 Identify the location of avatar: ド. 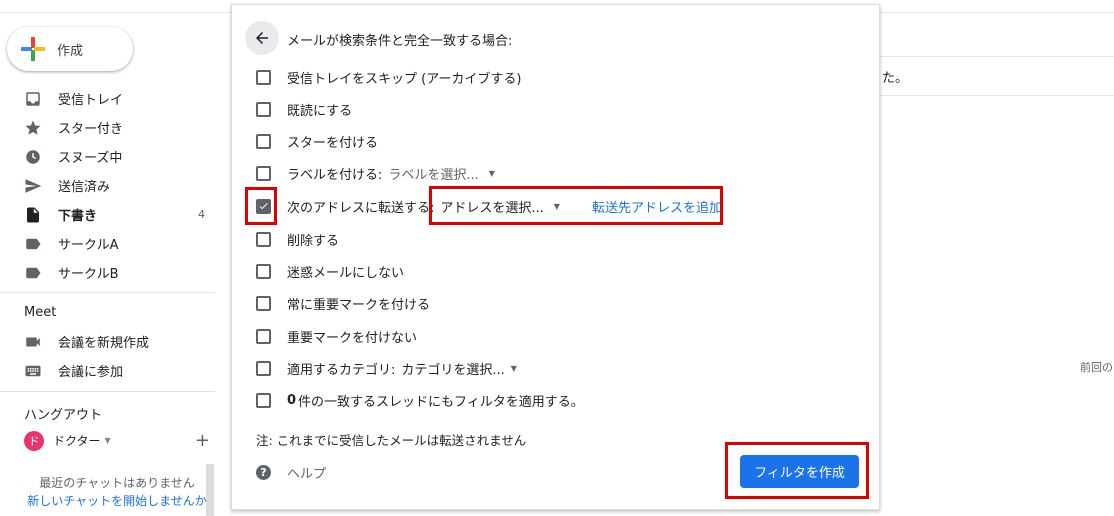
(34, 440).